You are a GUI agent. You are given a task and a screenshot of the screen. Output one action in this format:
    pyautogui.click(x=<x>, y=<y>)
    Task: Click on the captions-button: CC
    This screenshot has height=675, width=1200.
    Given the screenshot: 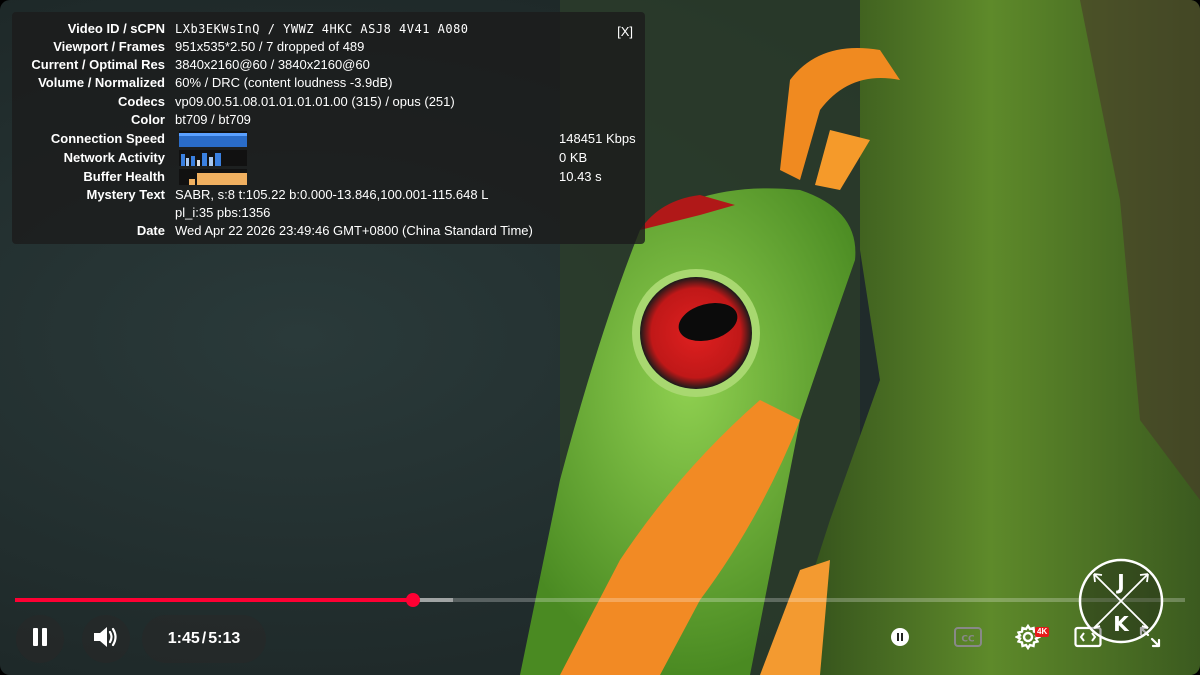 What is the action you would take?
    pyautogui.click(x=968, y=639)
    